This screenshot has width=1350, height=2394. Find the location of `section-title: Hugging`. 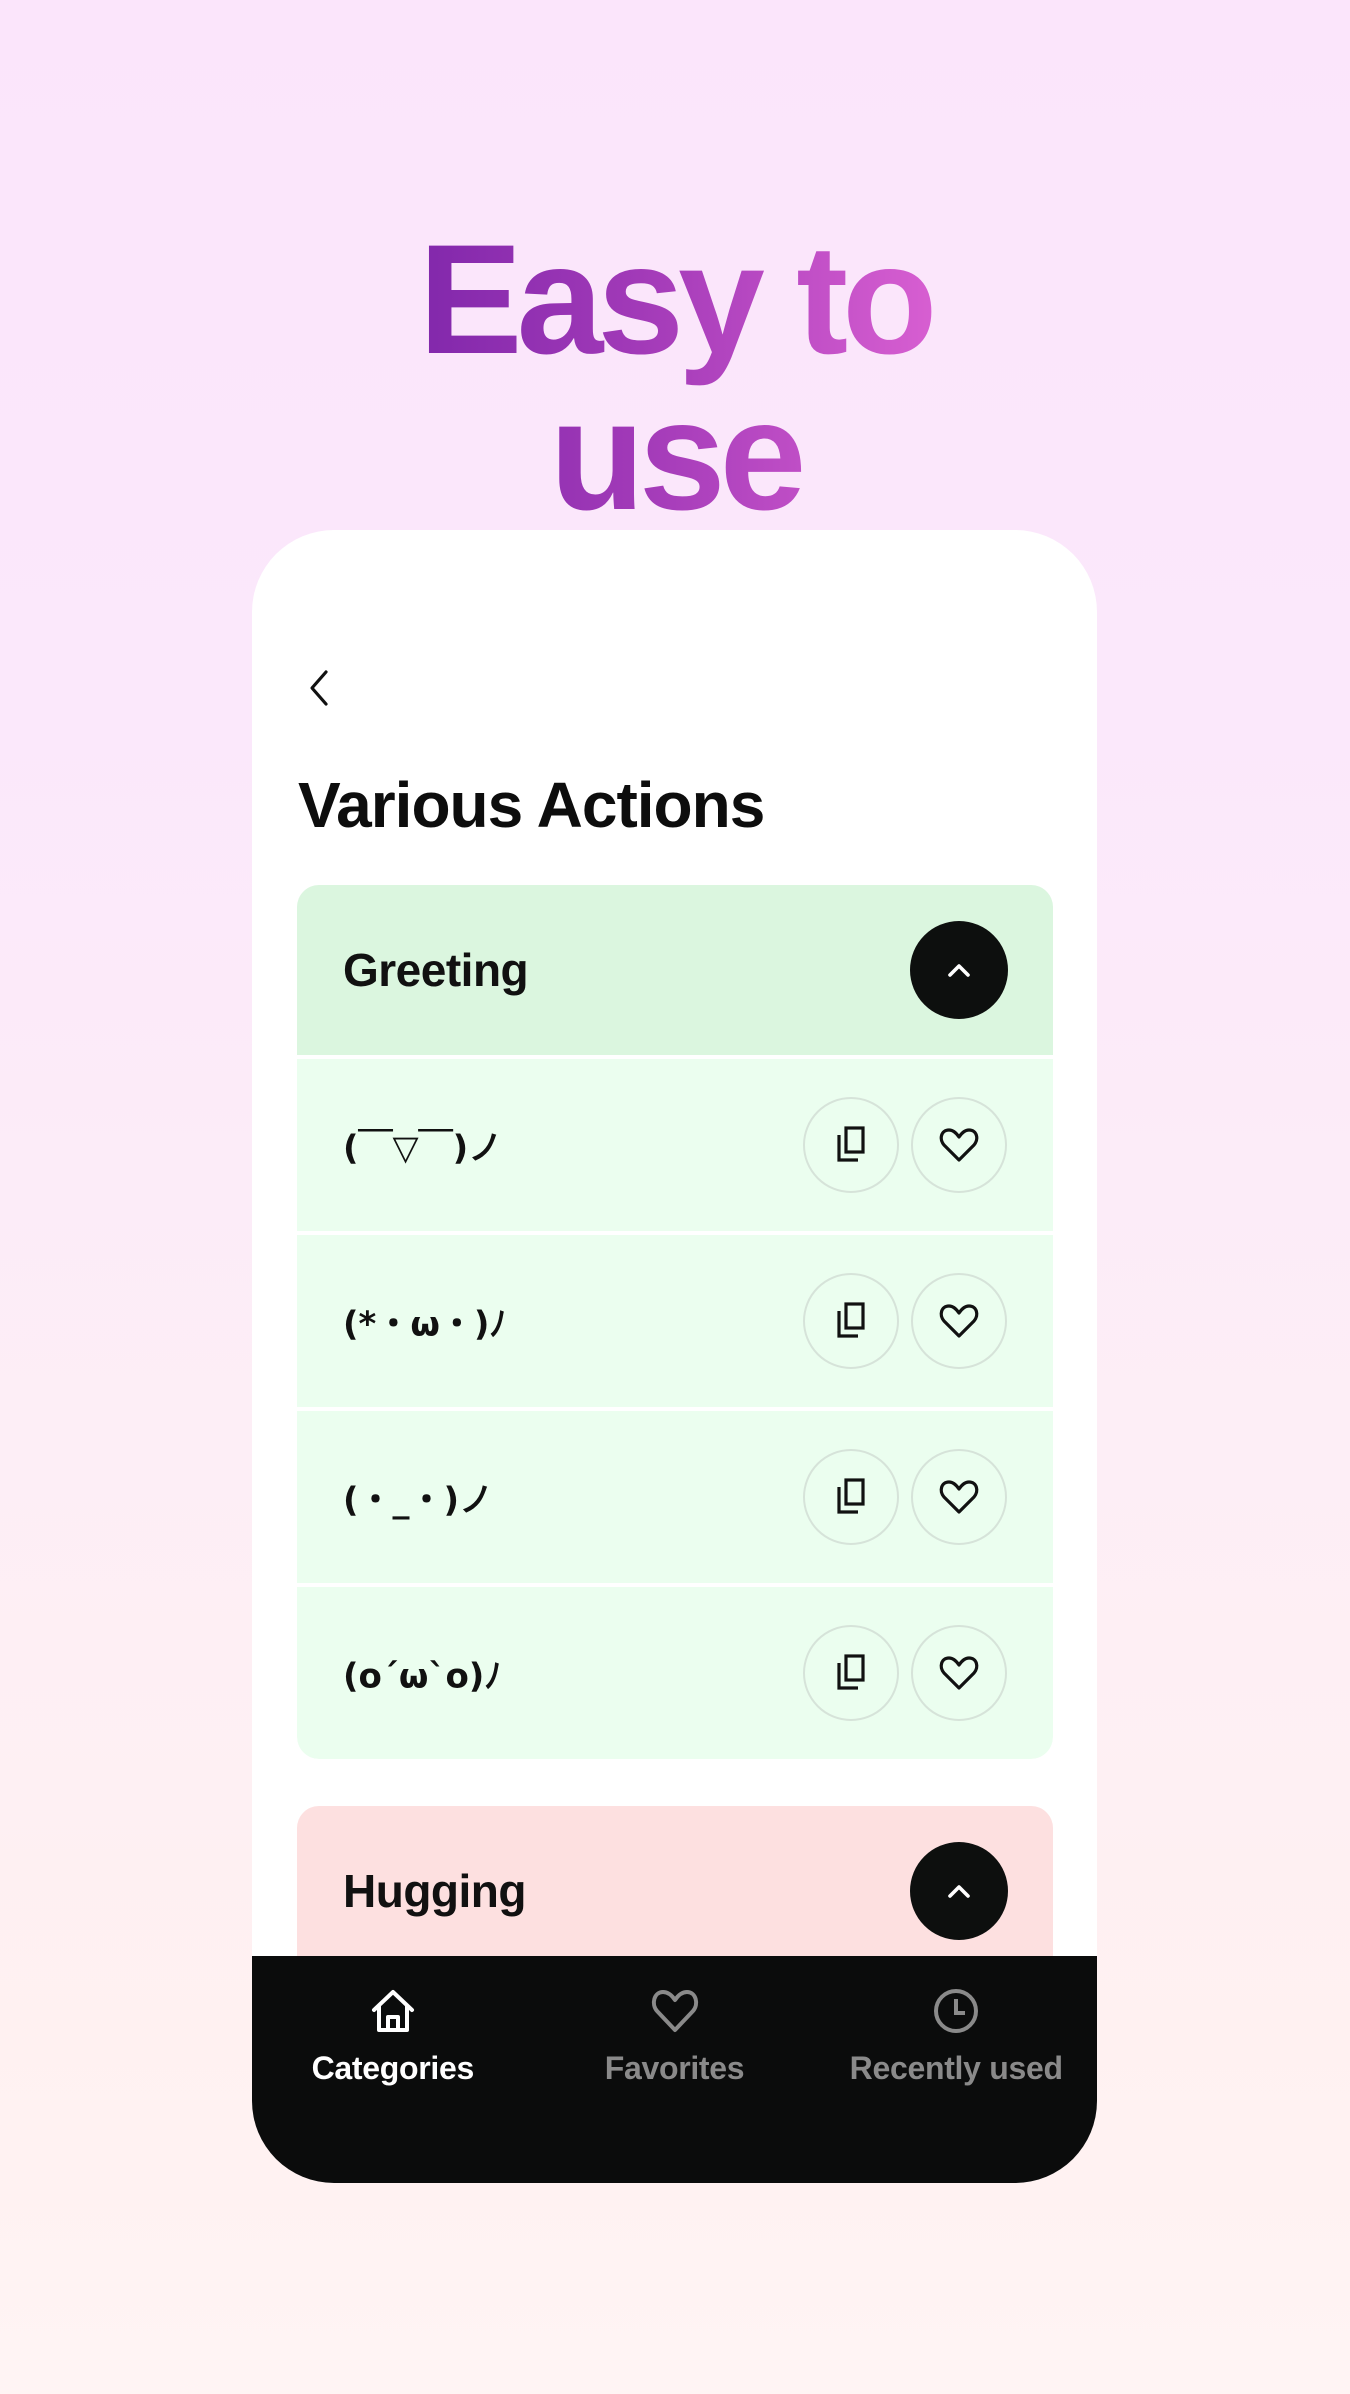

section-title: Hugging is located at coordinates (435, 1891).